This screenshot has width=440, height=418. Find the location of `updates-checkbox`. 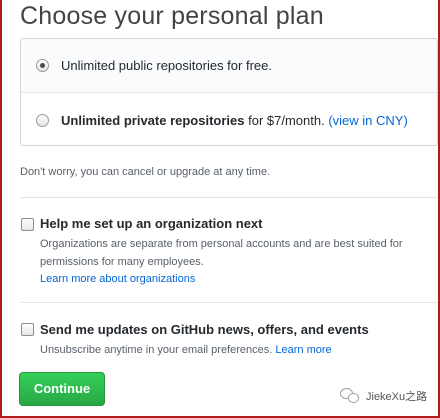

updates-checkbox is located at coordinates (27, 329).